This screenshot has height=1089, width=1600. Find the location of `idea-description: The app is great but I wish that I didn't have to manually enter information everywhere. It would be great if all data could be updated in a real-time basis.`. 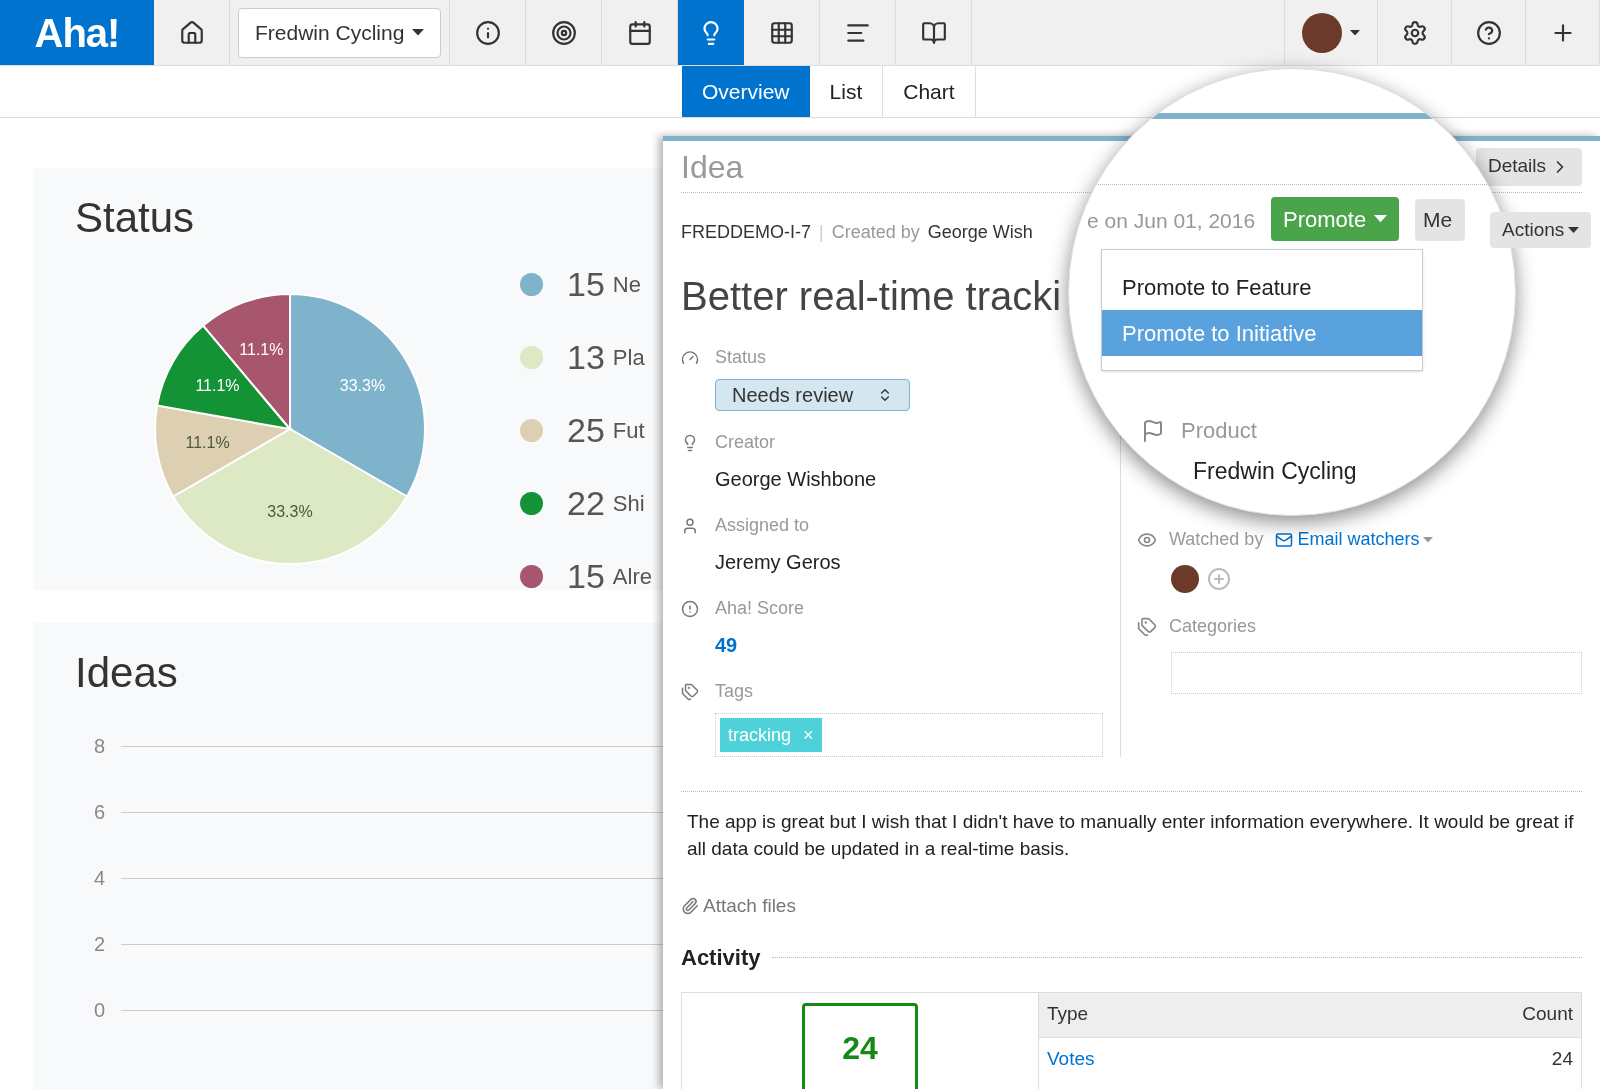

idea-description: The app is great but I wish that I didn't have to manually enter information everywhere. It would be great if all data could be updated in a real-time basis. is located at coordinates (1131, 835).